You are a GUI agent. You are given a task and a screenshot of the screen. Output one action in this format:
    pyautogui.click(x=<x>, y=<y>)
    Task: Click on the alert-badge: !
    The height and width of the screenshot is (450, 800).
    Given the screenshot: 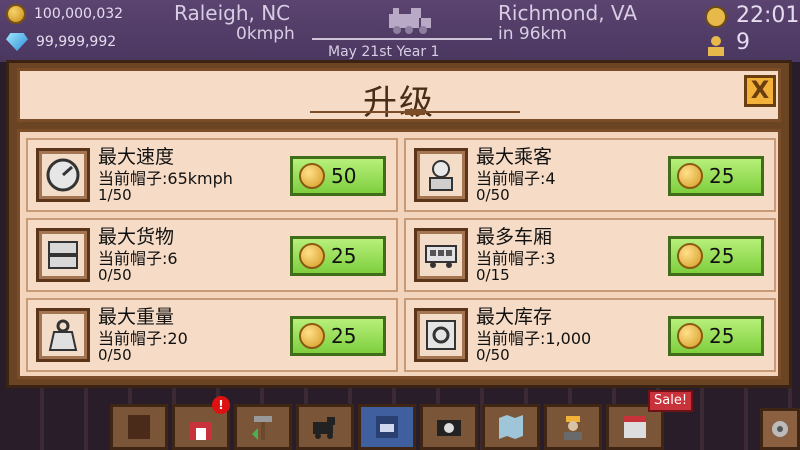 What is the action you would take?
    pyautogui.click(x=221, y=405)
    